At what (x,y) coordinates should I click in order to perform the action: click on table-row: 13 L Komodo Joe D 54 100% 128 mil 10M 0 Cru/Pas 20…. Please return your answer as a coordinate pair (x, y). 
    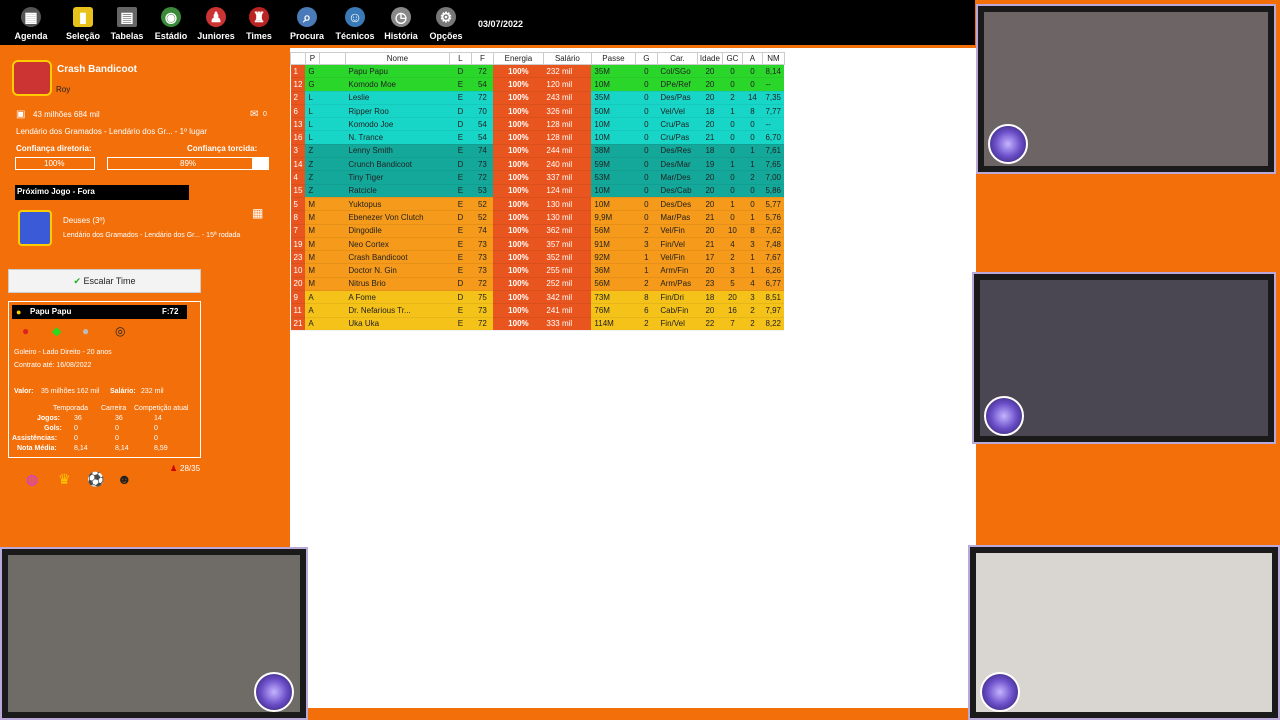
    Looking at the image, I should click on (537, 124).